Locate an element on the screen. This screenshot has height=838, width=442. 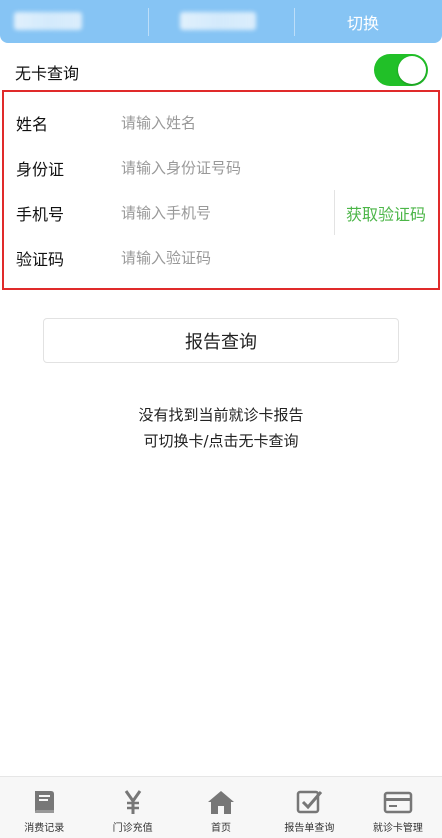
code-divider is located at coordinates (334, 212).